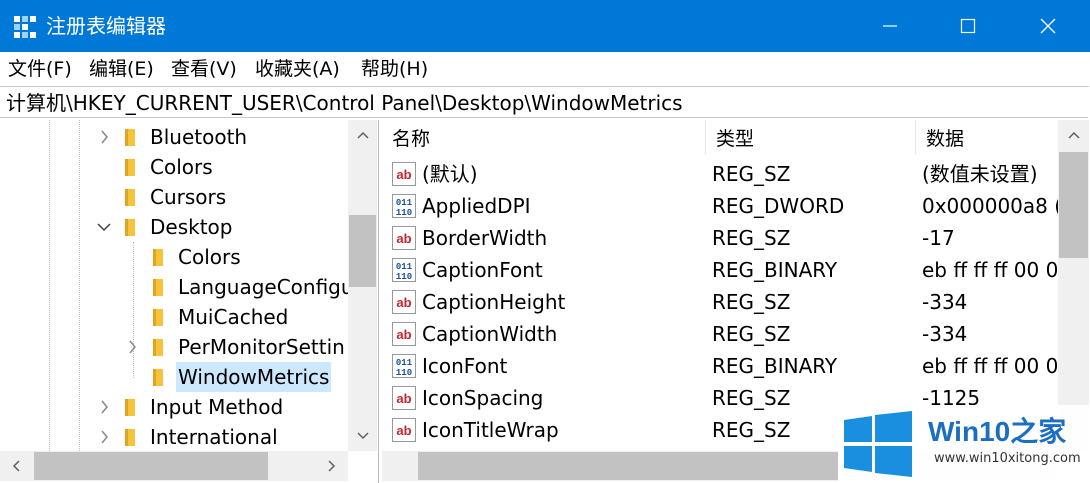  What do you see at coordinates (106, 26) in the screenshot?
I see `window-title: 注册表编辑器` at bounding box center [106, 26].